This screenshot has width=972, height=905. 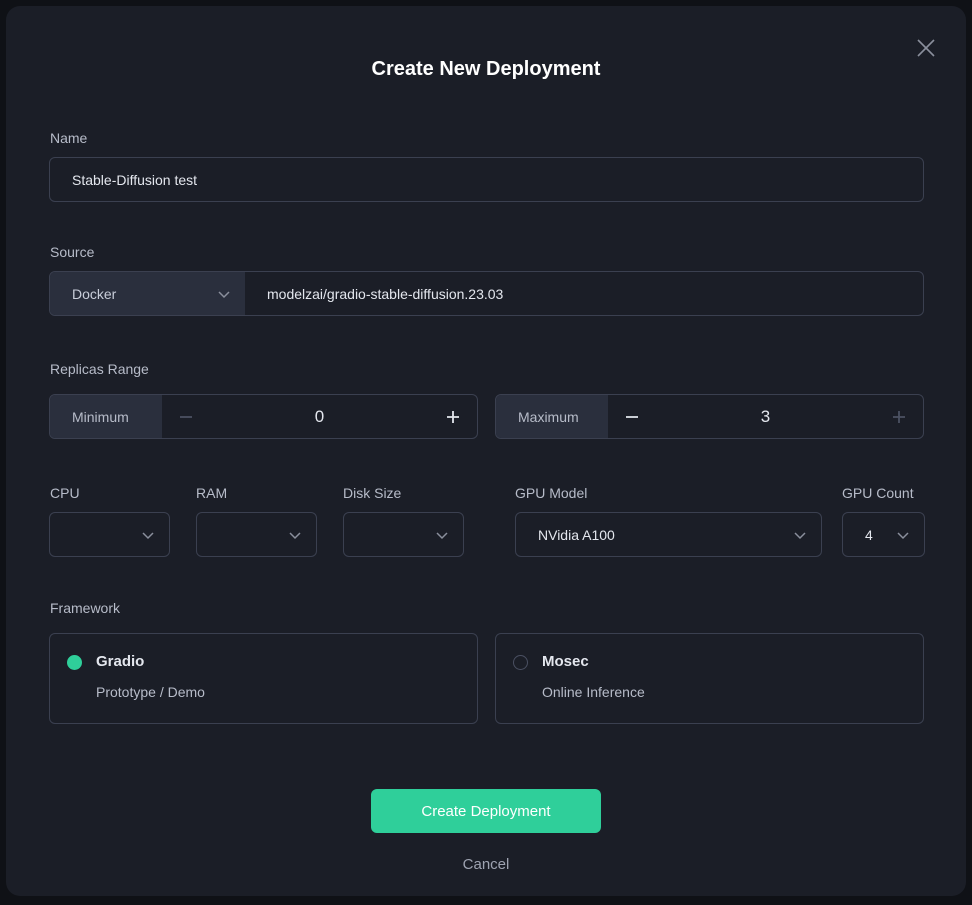 What do you see at coordinates (520, 662) in the screenshot?
I see `radio-unselected-icon` at bounding box center [520, 662].